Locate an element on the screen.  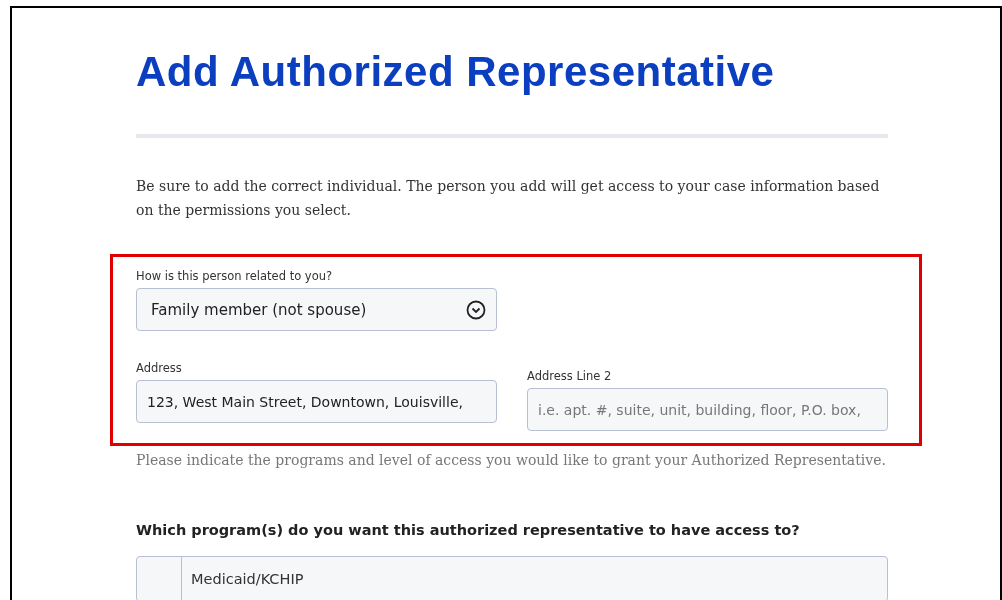
chevron-down-icon is located at coordinates (476, 309).